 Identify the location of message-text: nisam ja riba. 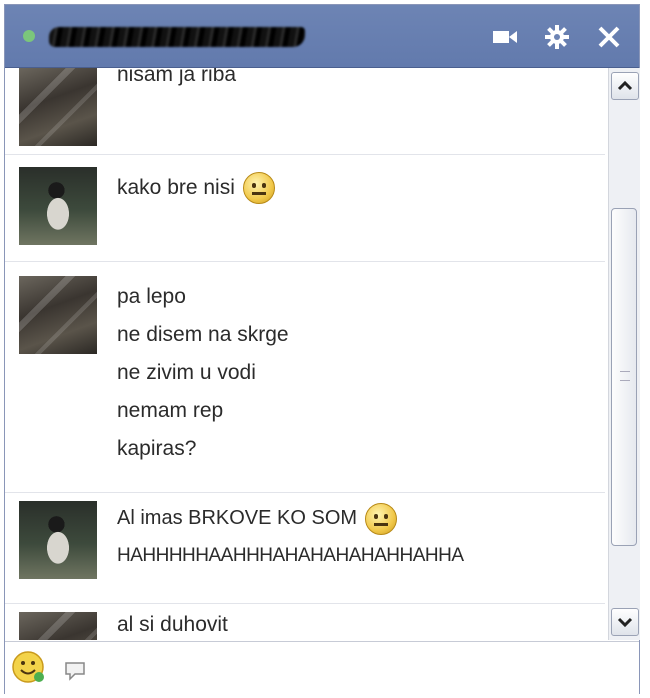
(176, 81).